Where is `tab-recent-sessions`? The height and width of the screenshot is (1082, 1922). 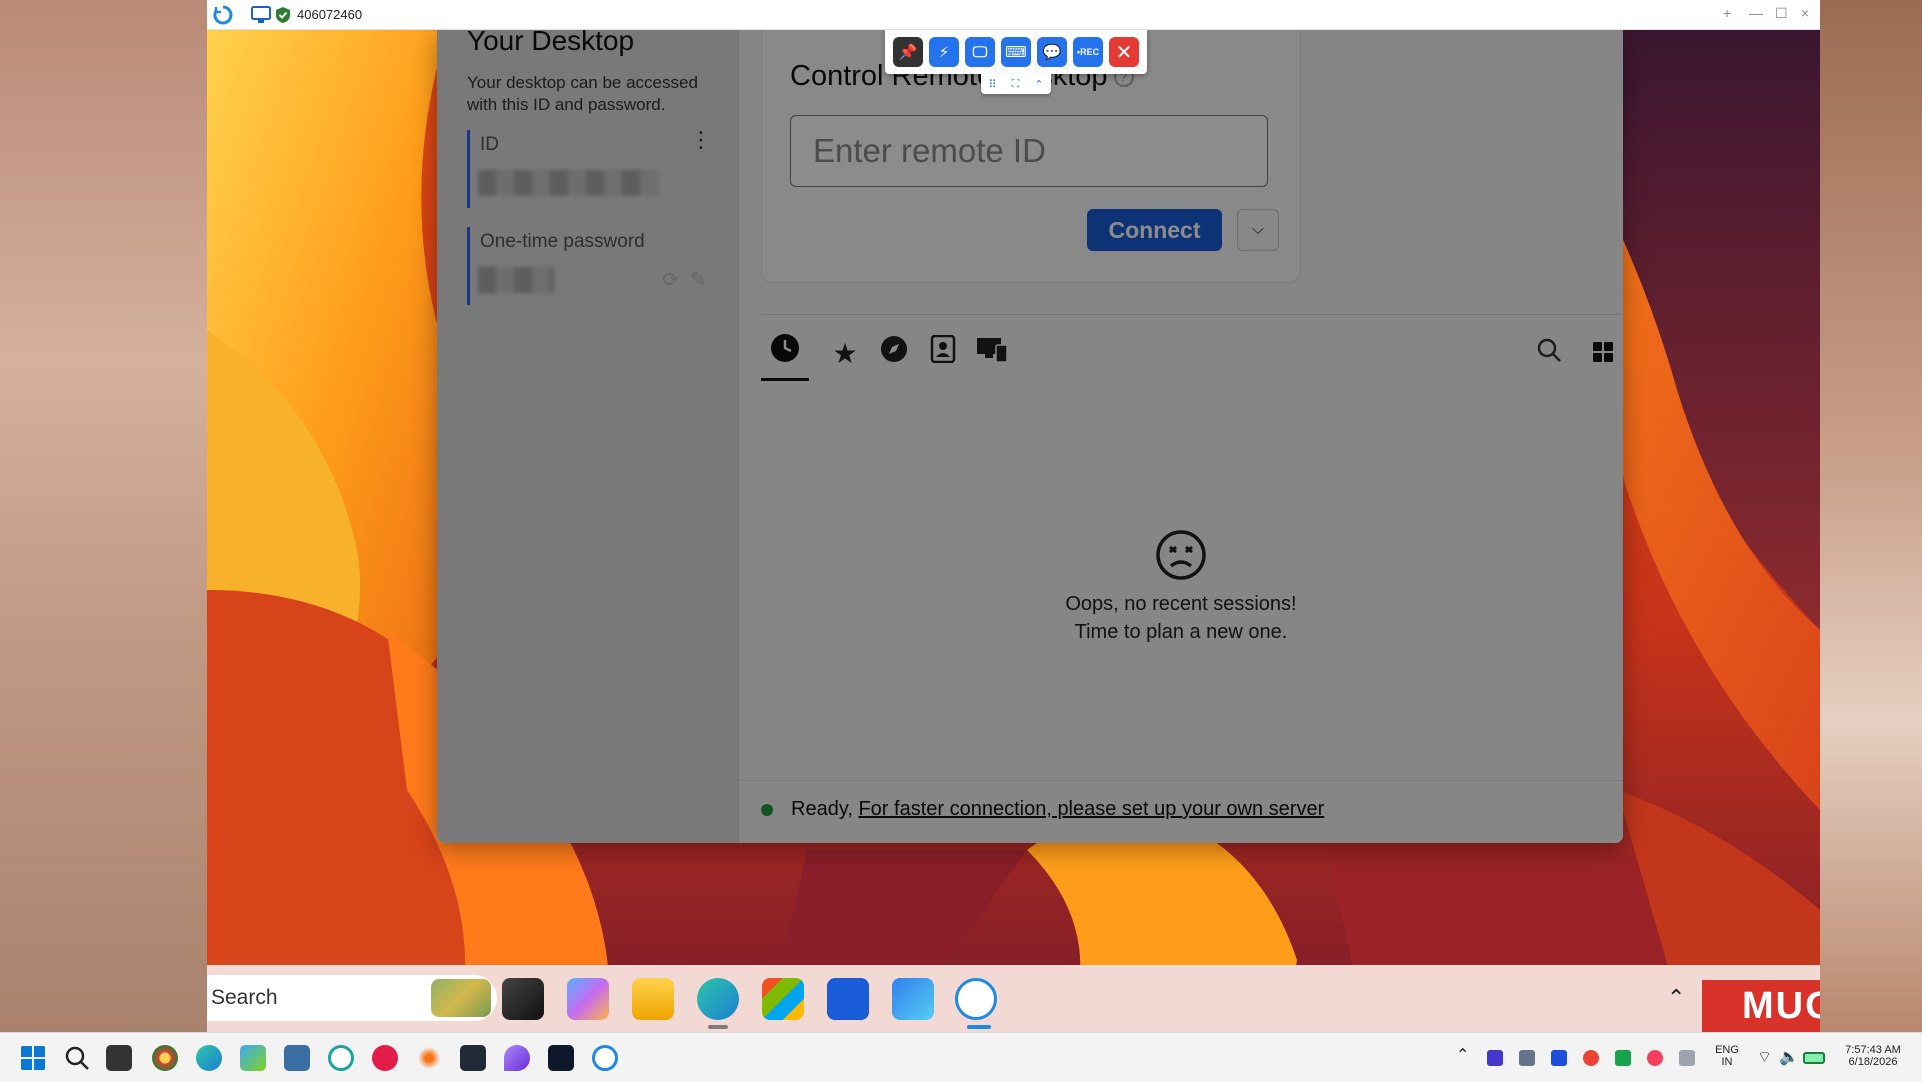
tab-recent-sessions is located at coordinates (785, 356).